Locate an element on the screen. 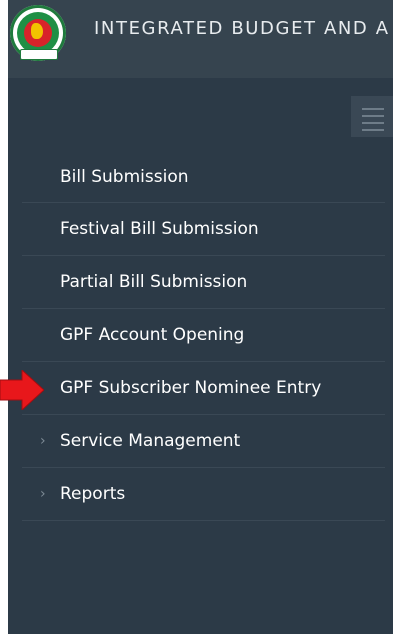 The image size is (393, 634). menu-item-bill-submission: Bill Submission is located at coordinates (203, 177).